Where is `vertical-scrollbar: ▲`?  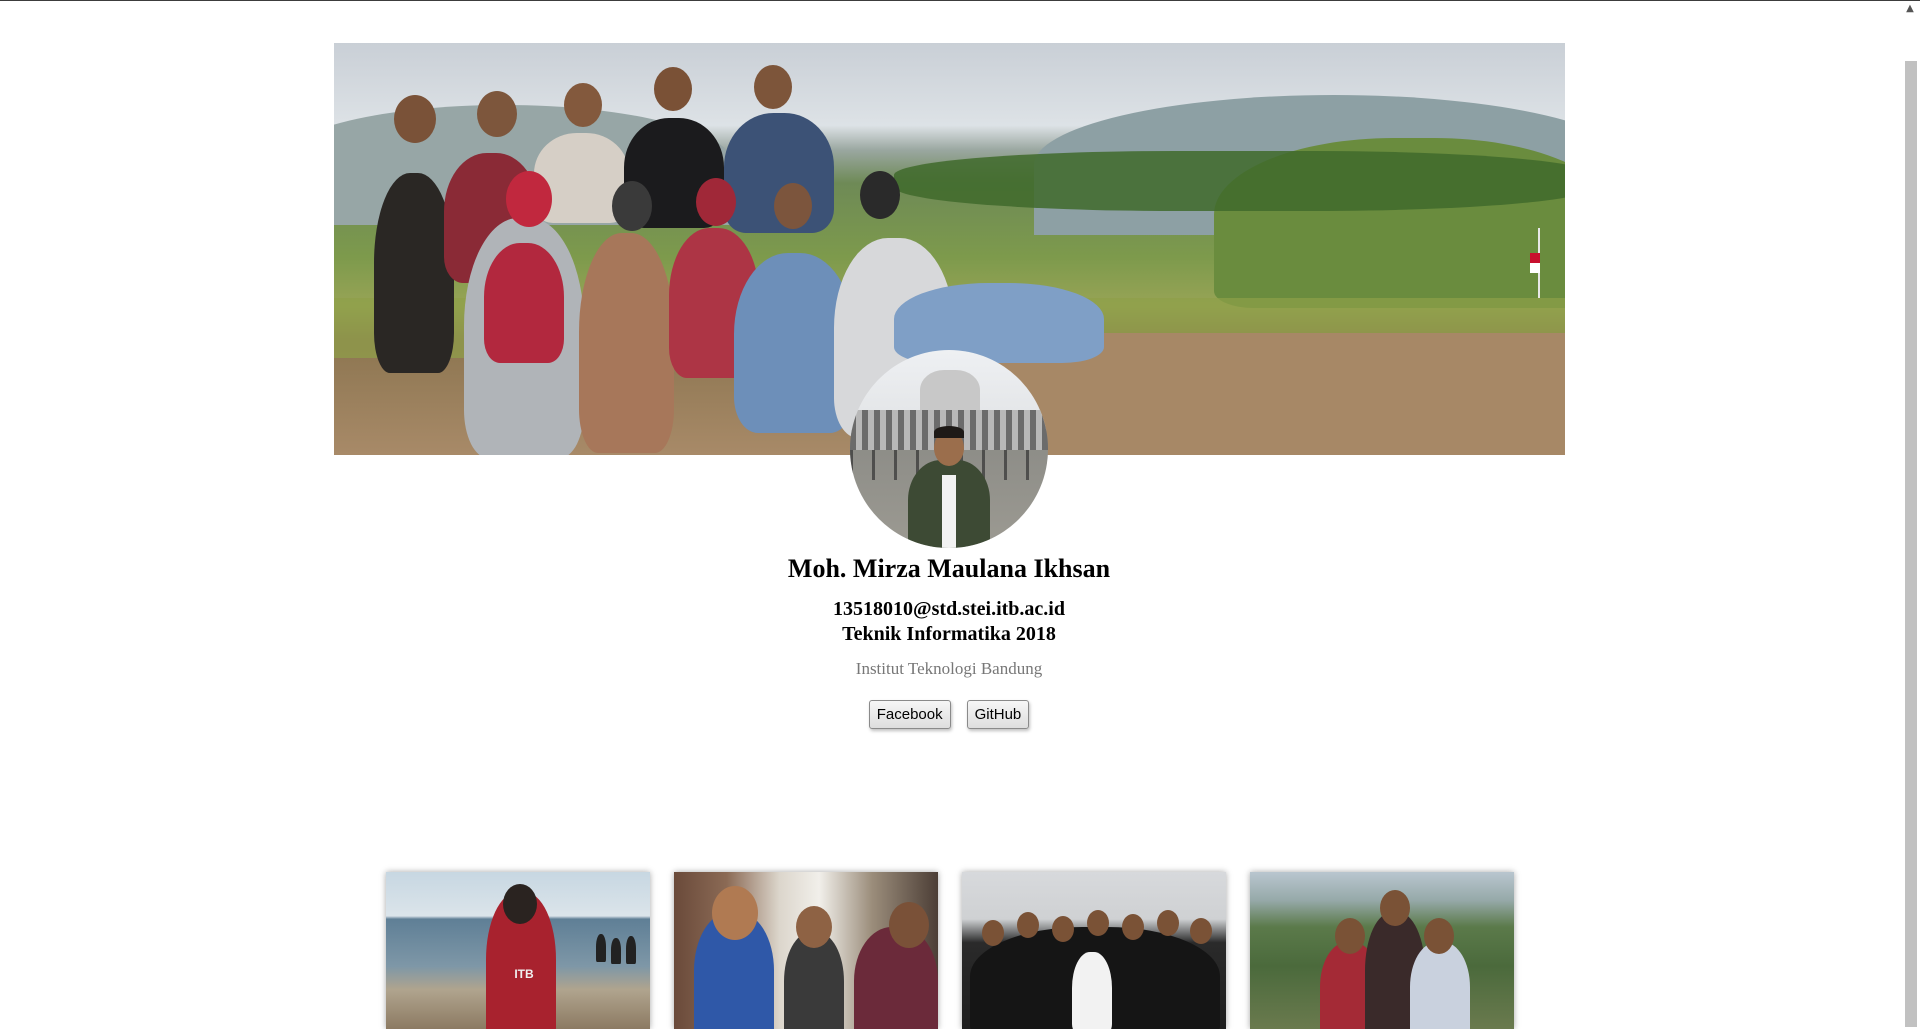
vertical-scrollbar: ▲ is located at coordinates (1911, 515).